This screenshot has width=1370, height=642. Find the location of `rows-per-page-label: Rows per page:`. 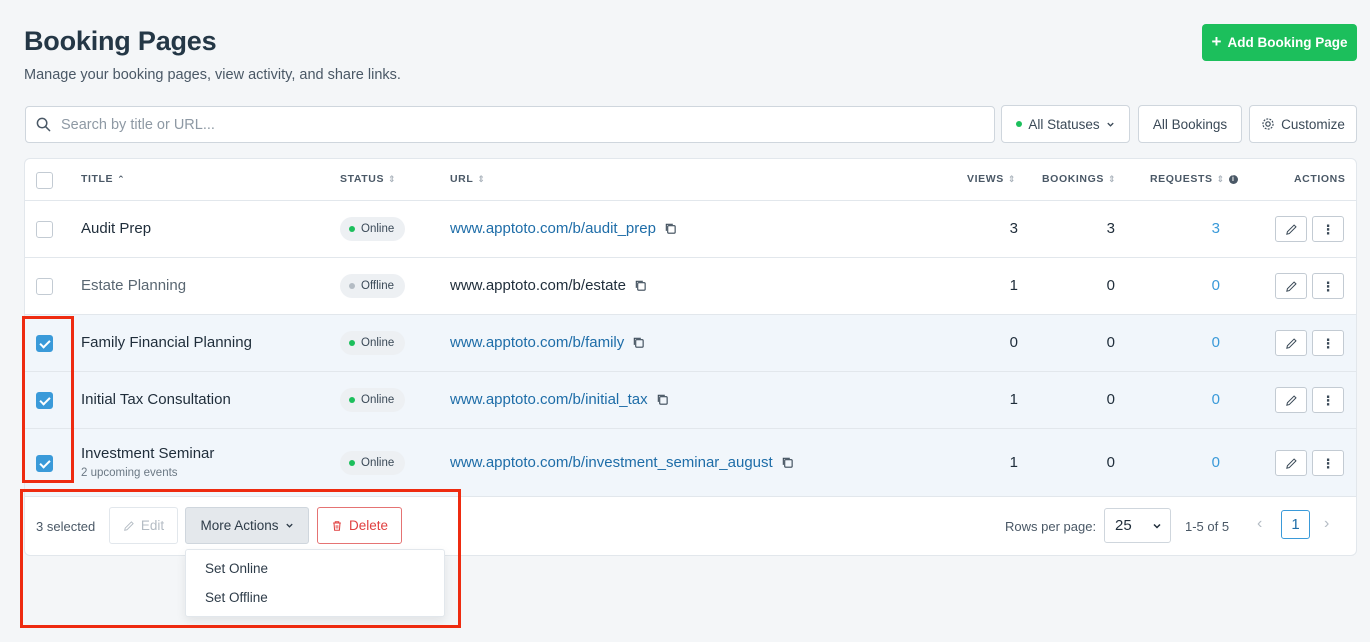

rows-per-page-label: Rows per page: is located at coordinates (1051, 526).